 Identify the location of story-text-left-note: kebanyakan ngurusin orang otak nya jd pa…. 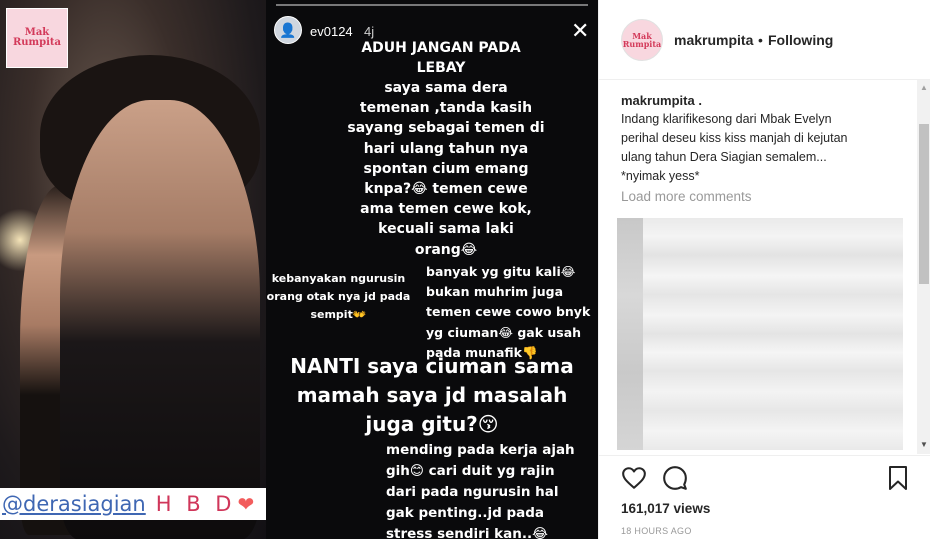
(338, 296).